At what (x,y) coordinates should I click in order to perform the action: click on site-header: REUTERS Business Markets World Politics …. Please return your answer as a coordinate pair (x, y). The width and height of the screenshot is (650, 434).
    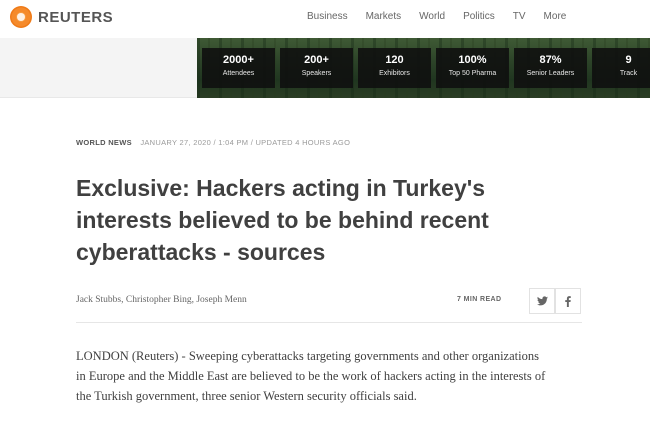
    Looking at the image, I should click on (325, 19).